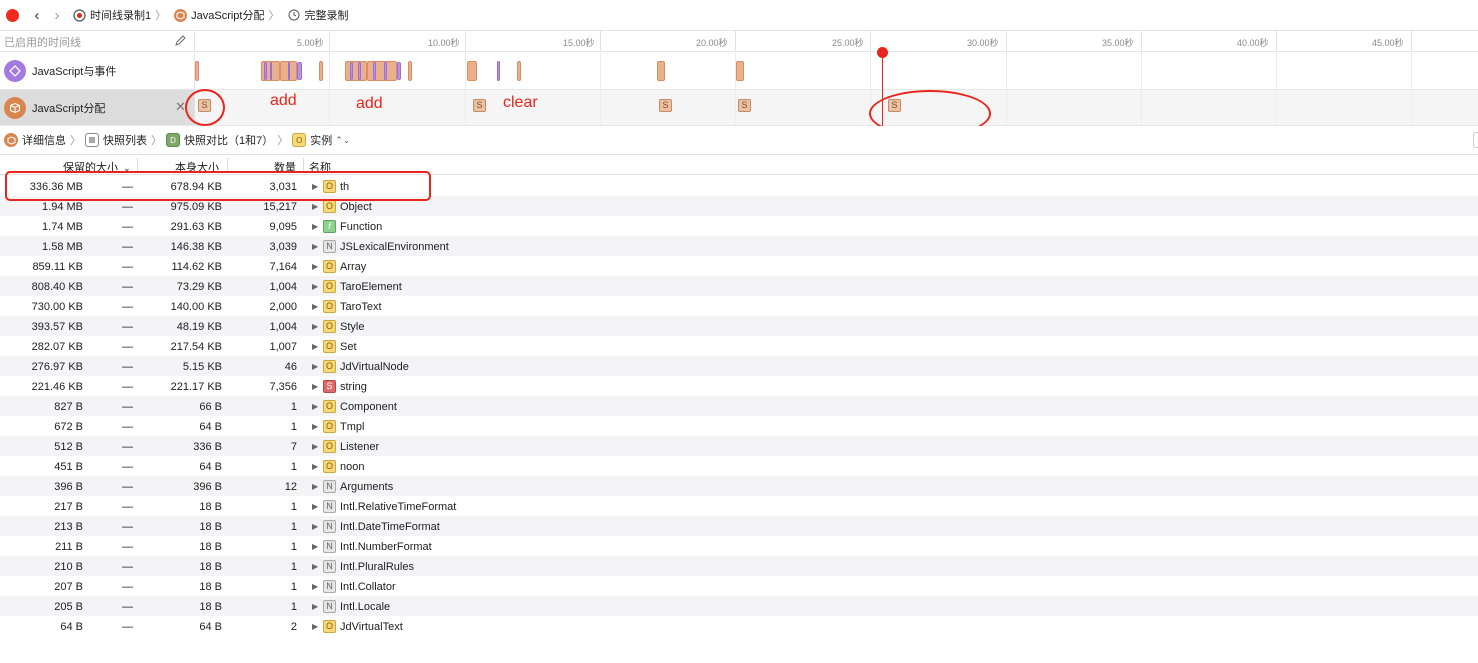 The height and width of the screenshot is (663, 1478). Describe the element at coordinates (739, 546) in the screenshot. I see `table-row: 211 B — 18 B 1 ▶ N Intl.NumberFormat` at that location.